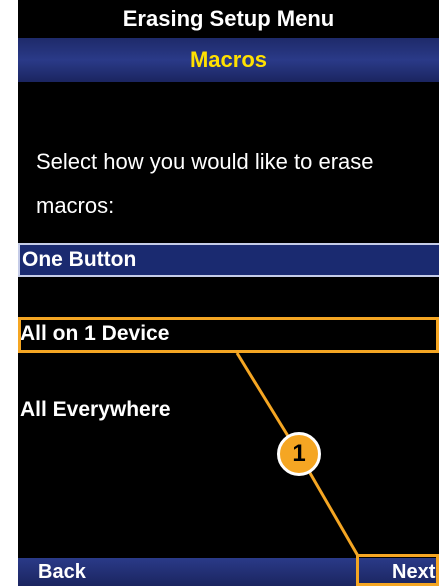  Describe the element at coordinates (397, 570) in the screenshot. I see `callout-highlight-next` at that location.